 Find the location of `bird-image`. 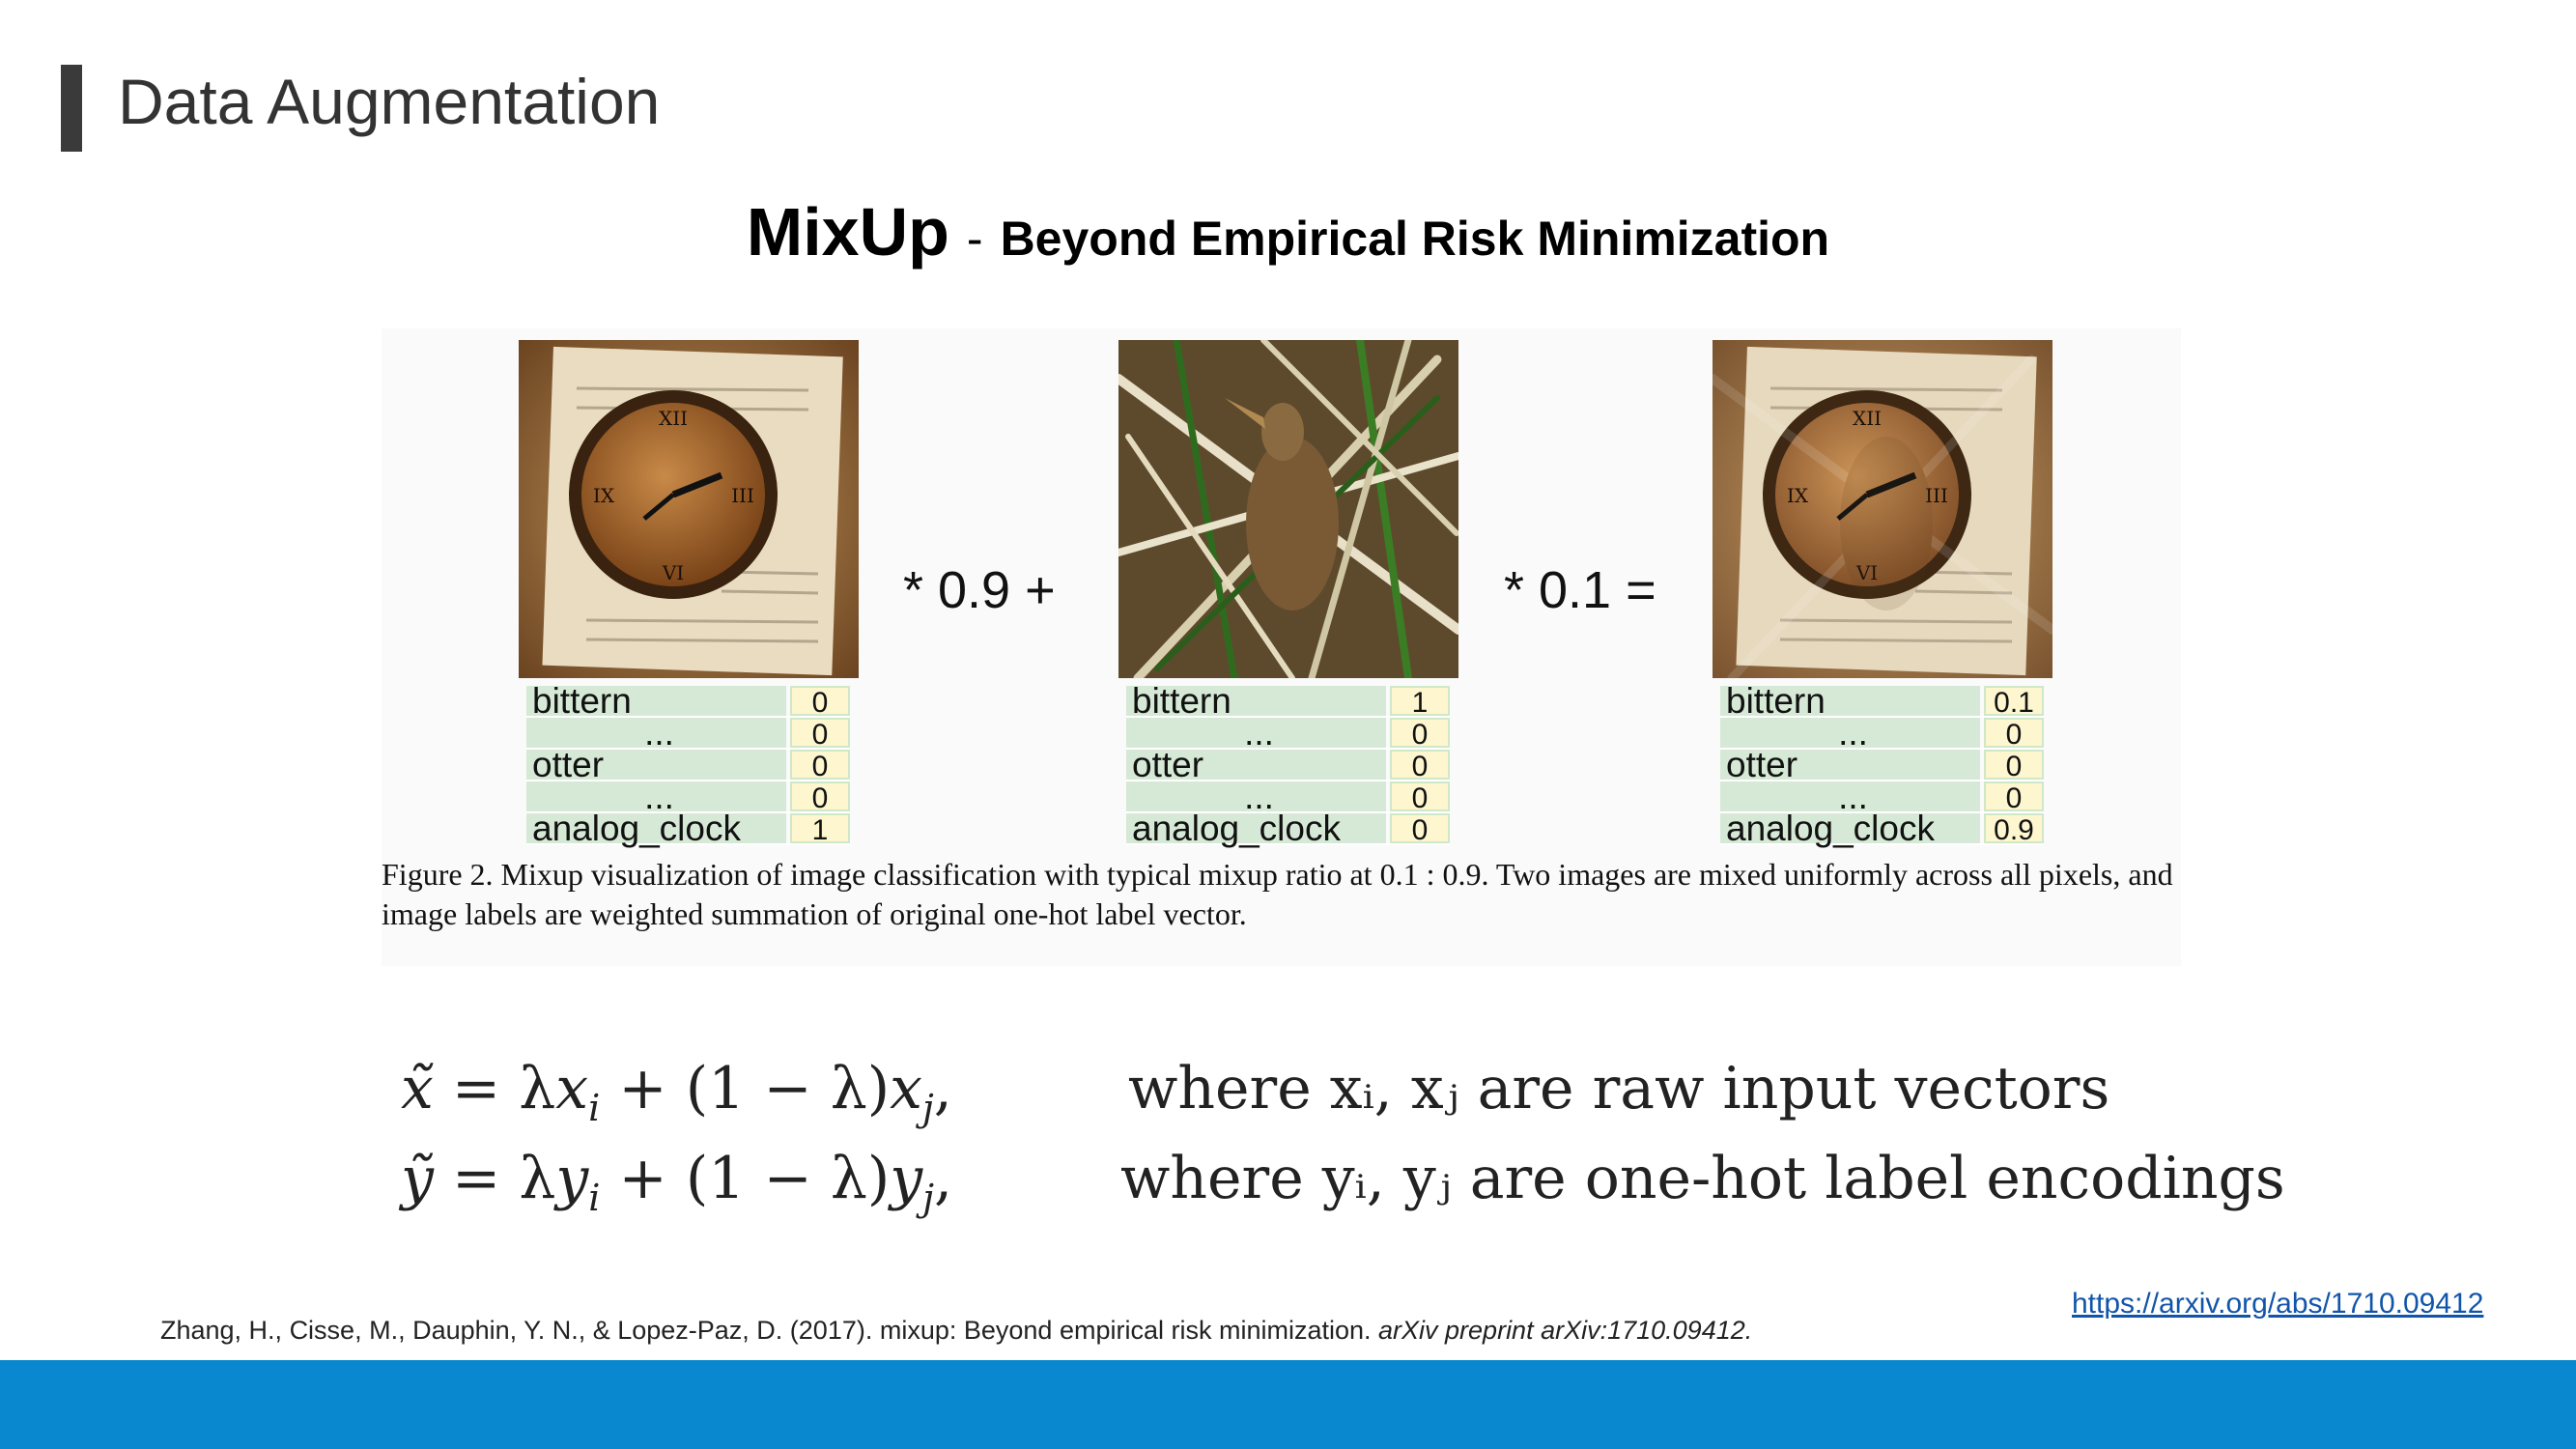

bird-image is located at coordinates (1288, 509).